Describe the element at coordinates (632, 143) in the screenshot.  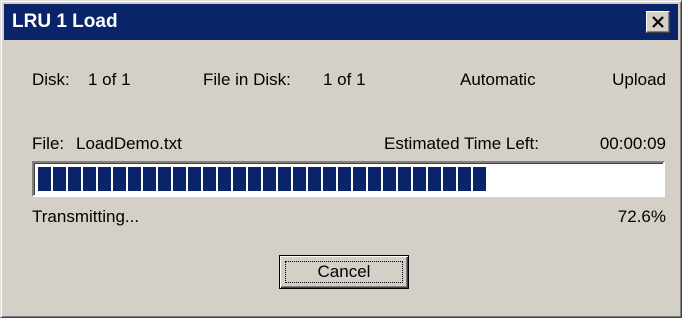
I see `time-left-value: 00:00:09` at that location.